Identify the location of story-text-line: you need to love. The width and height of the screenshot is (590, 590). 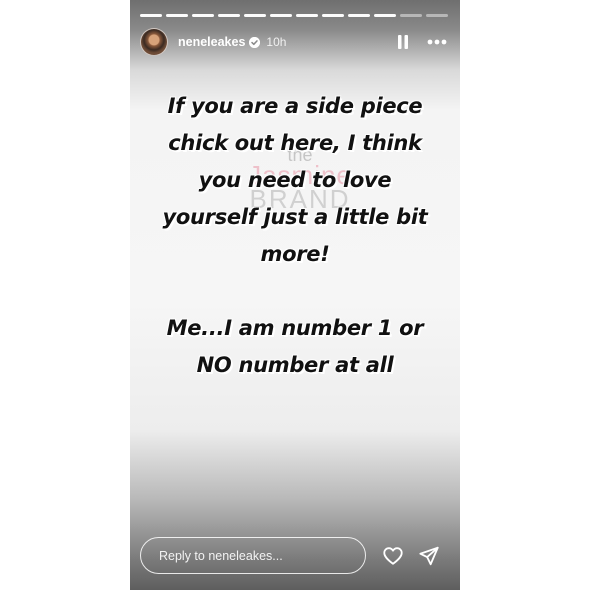
(295, 180).